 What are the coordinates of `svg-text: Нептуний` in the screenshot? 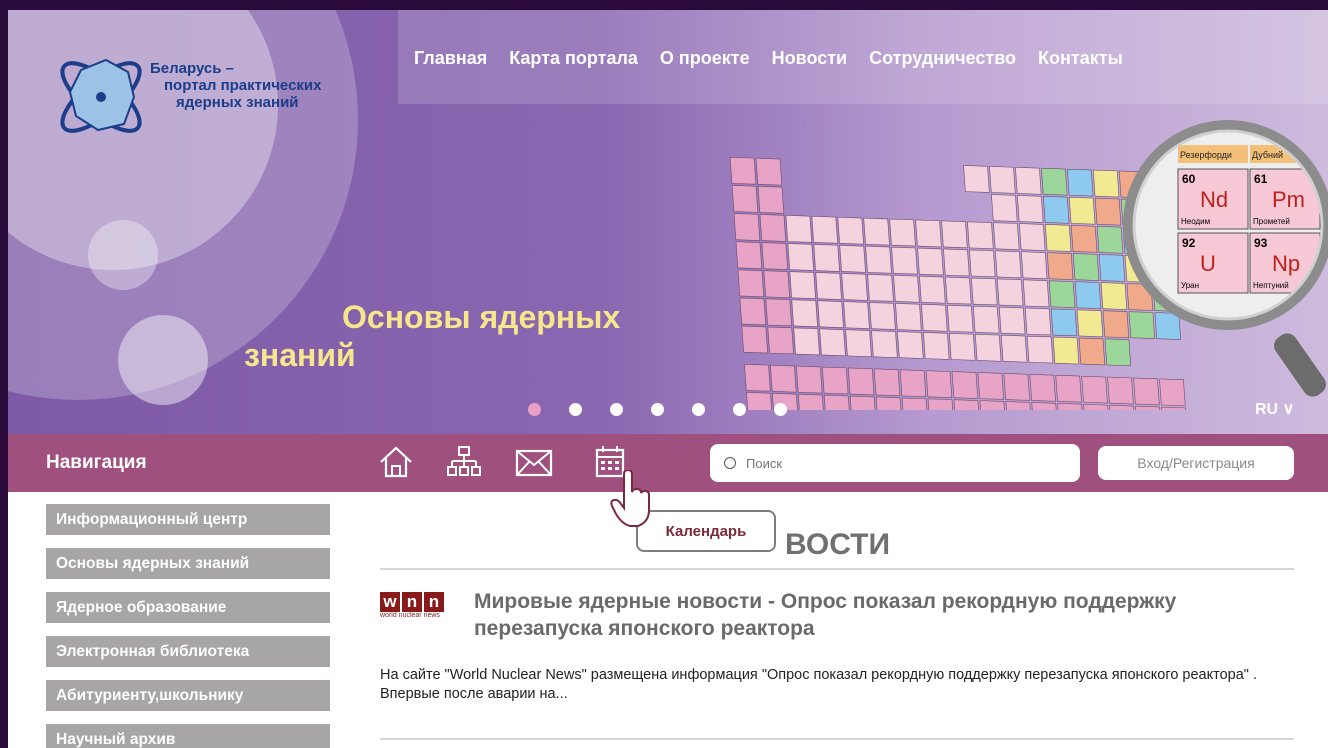 It's located at (1271, 285).